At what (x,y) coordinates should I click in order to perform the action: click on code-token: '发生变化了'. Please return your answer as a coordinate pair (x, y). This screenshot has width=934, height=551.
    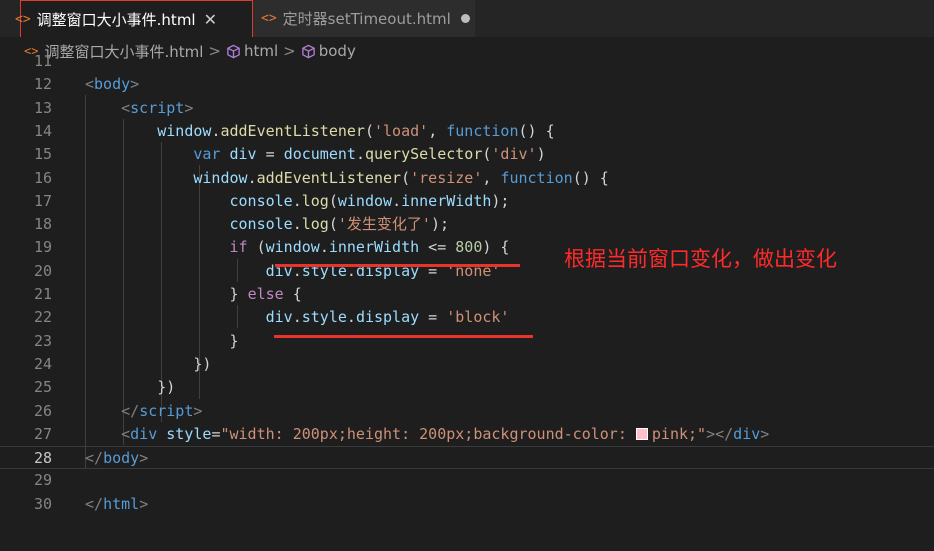
    Looking at the image, I should click on (384, 224).